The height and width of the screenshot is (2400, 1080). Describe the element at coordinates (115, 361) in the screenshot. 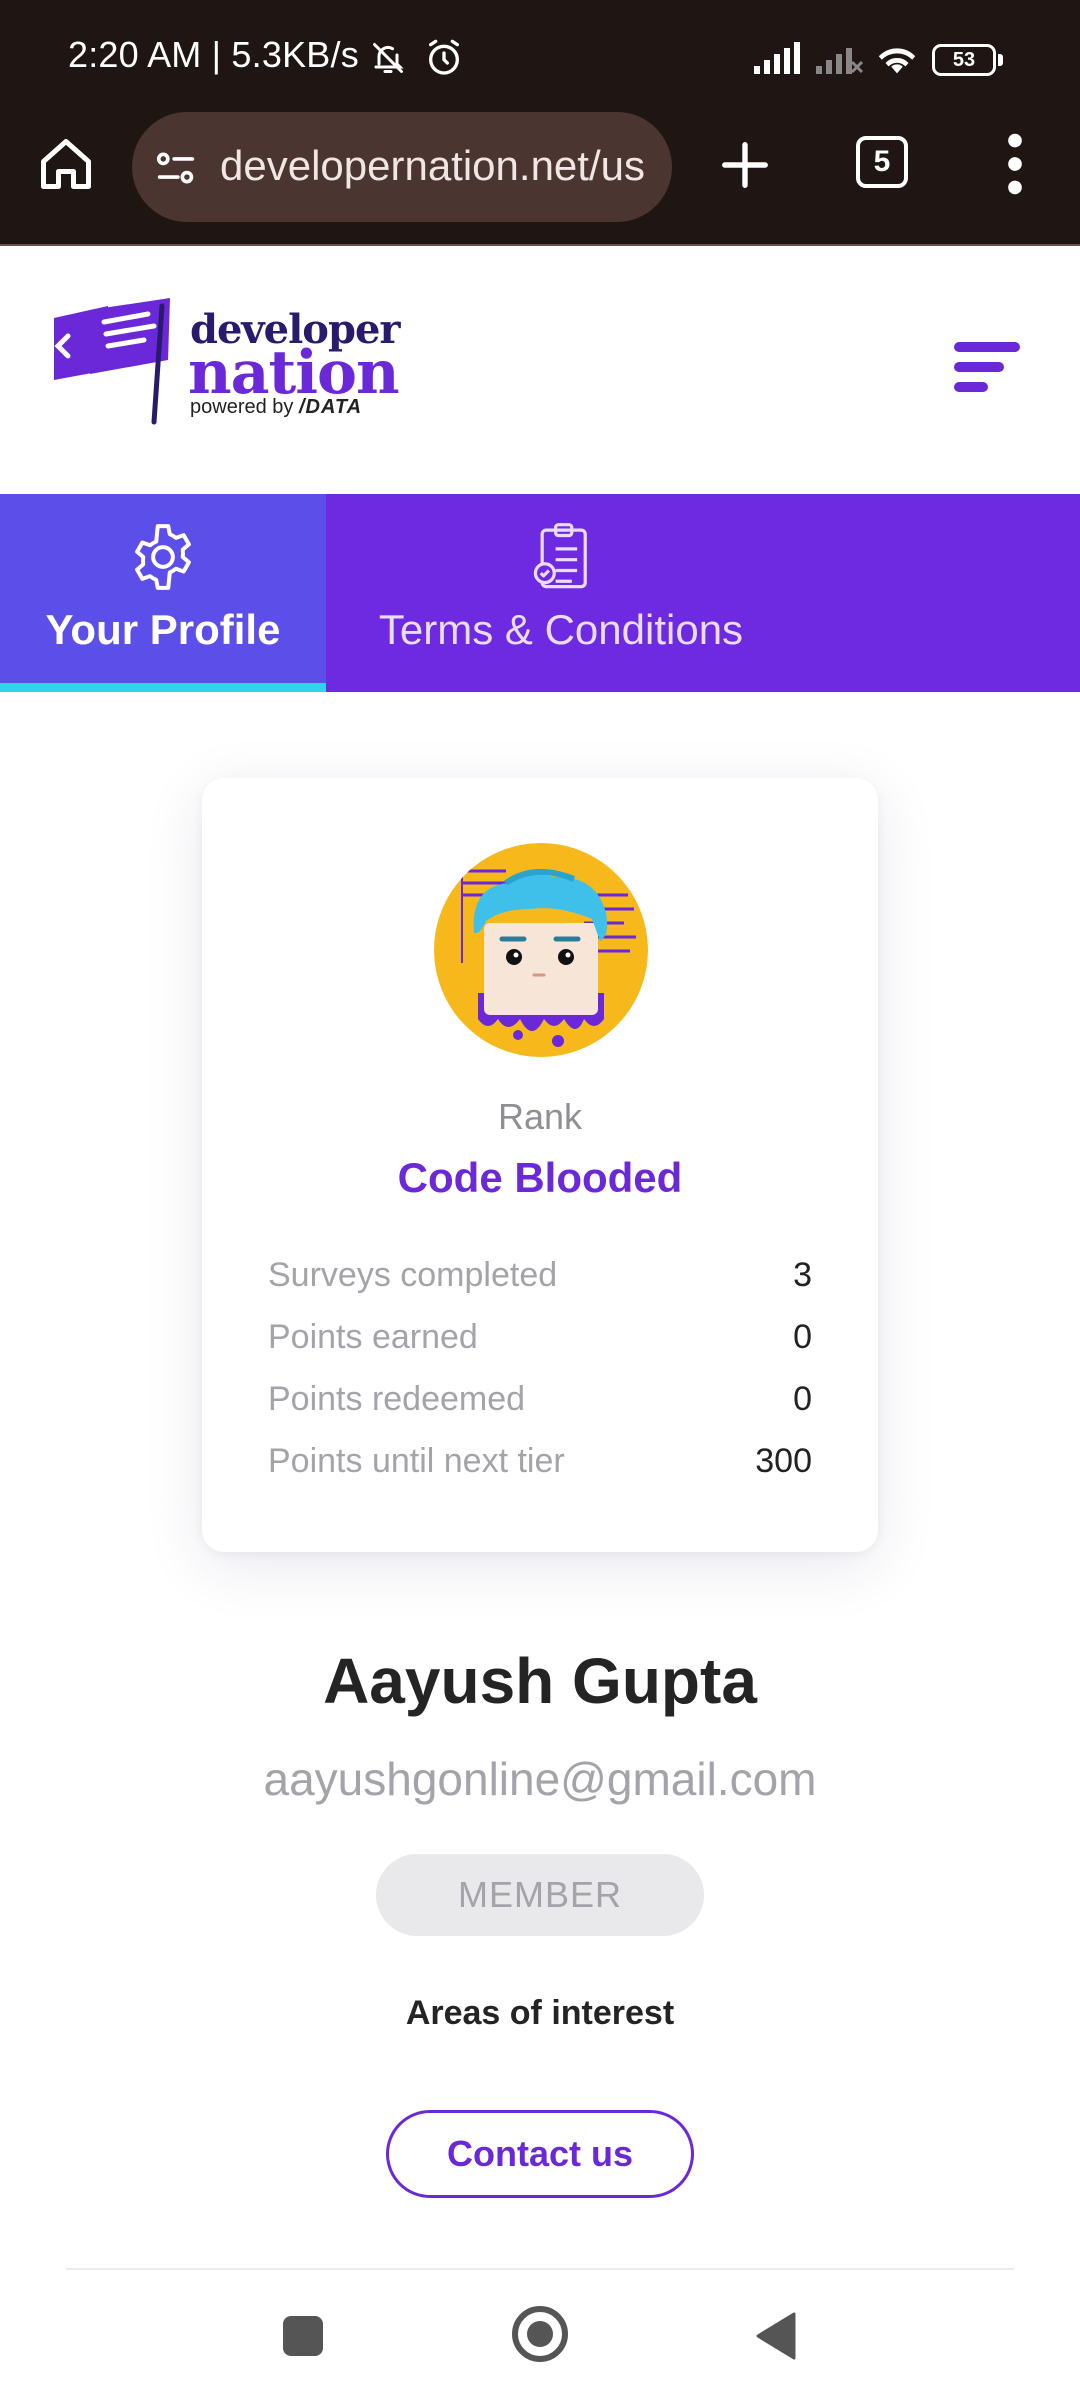

I see `logo-flag-icon` at that location.